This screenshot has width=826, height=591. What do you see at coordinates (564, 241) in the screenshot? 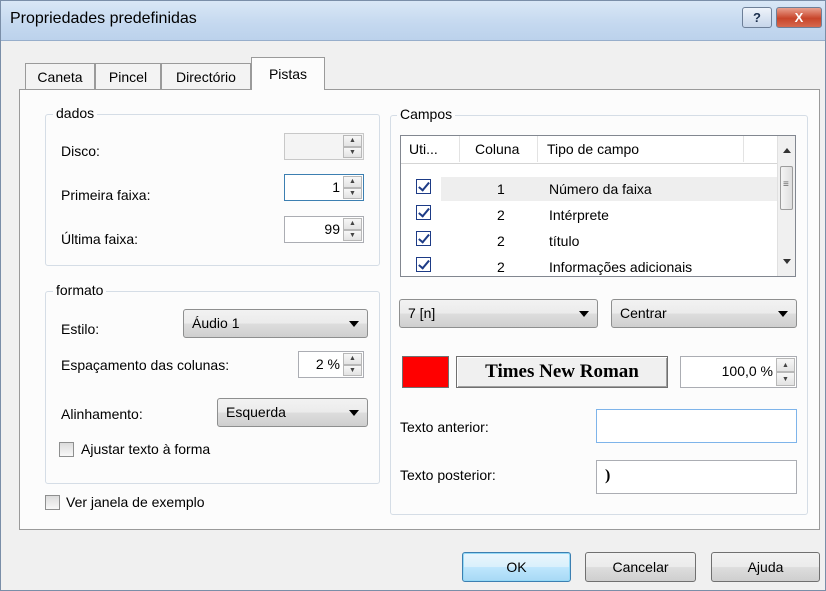
I see `row-tipo: título` at bounding box center [564, 241].